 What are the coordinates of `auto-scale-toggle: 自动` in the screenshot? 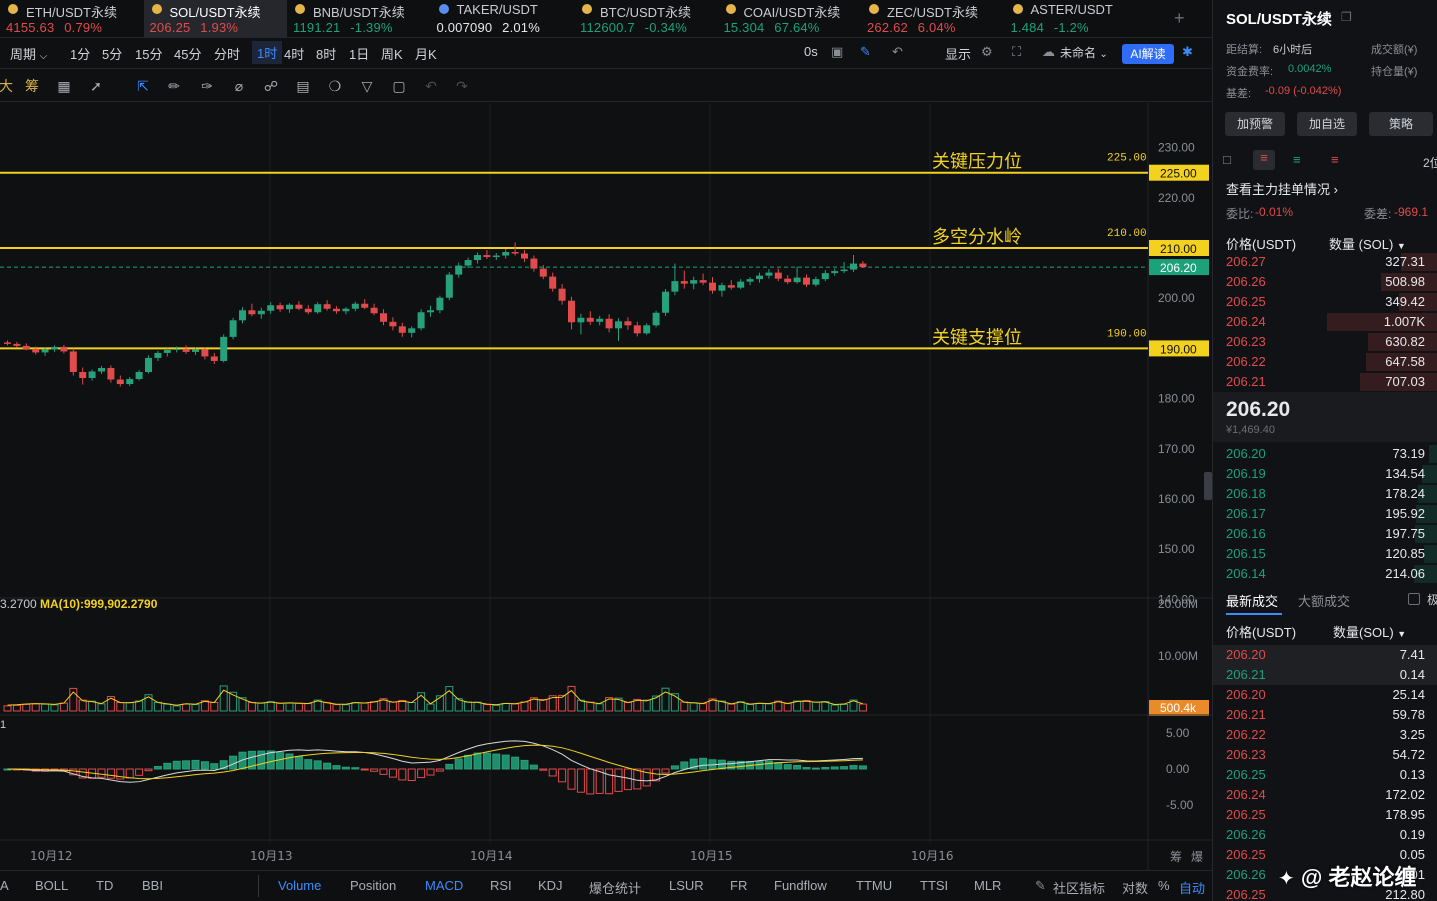 It's located at (1192, 887).